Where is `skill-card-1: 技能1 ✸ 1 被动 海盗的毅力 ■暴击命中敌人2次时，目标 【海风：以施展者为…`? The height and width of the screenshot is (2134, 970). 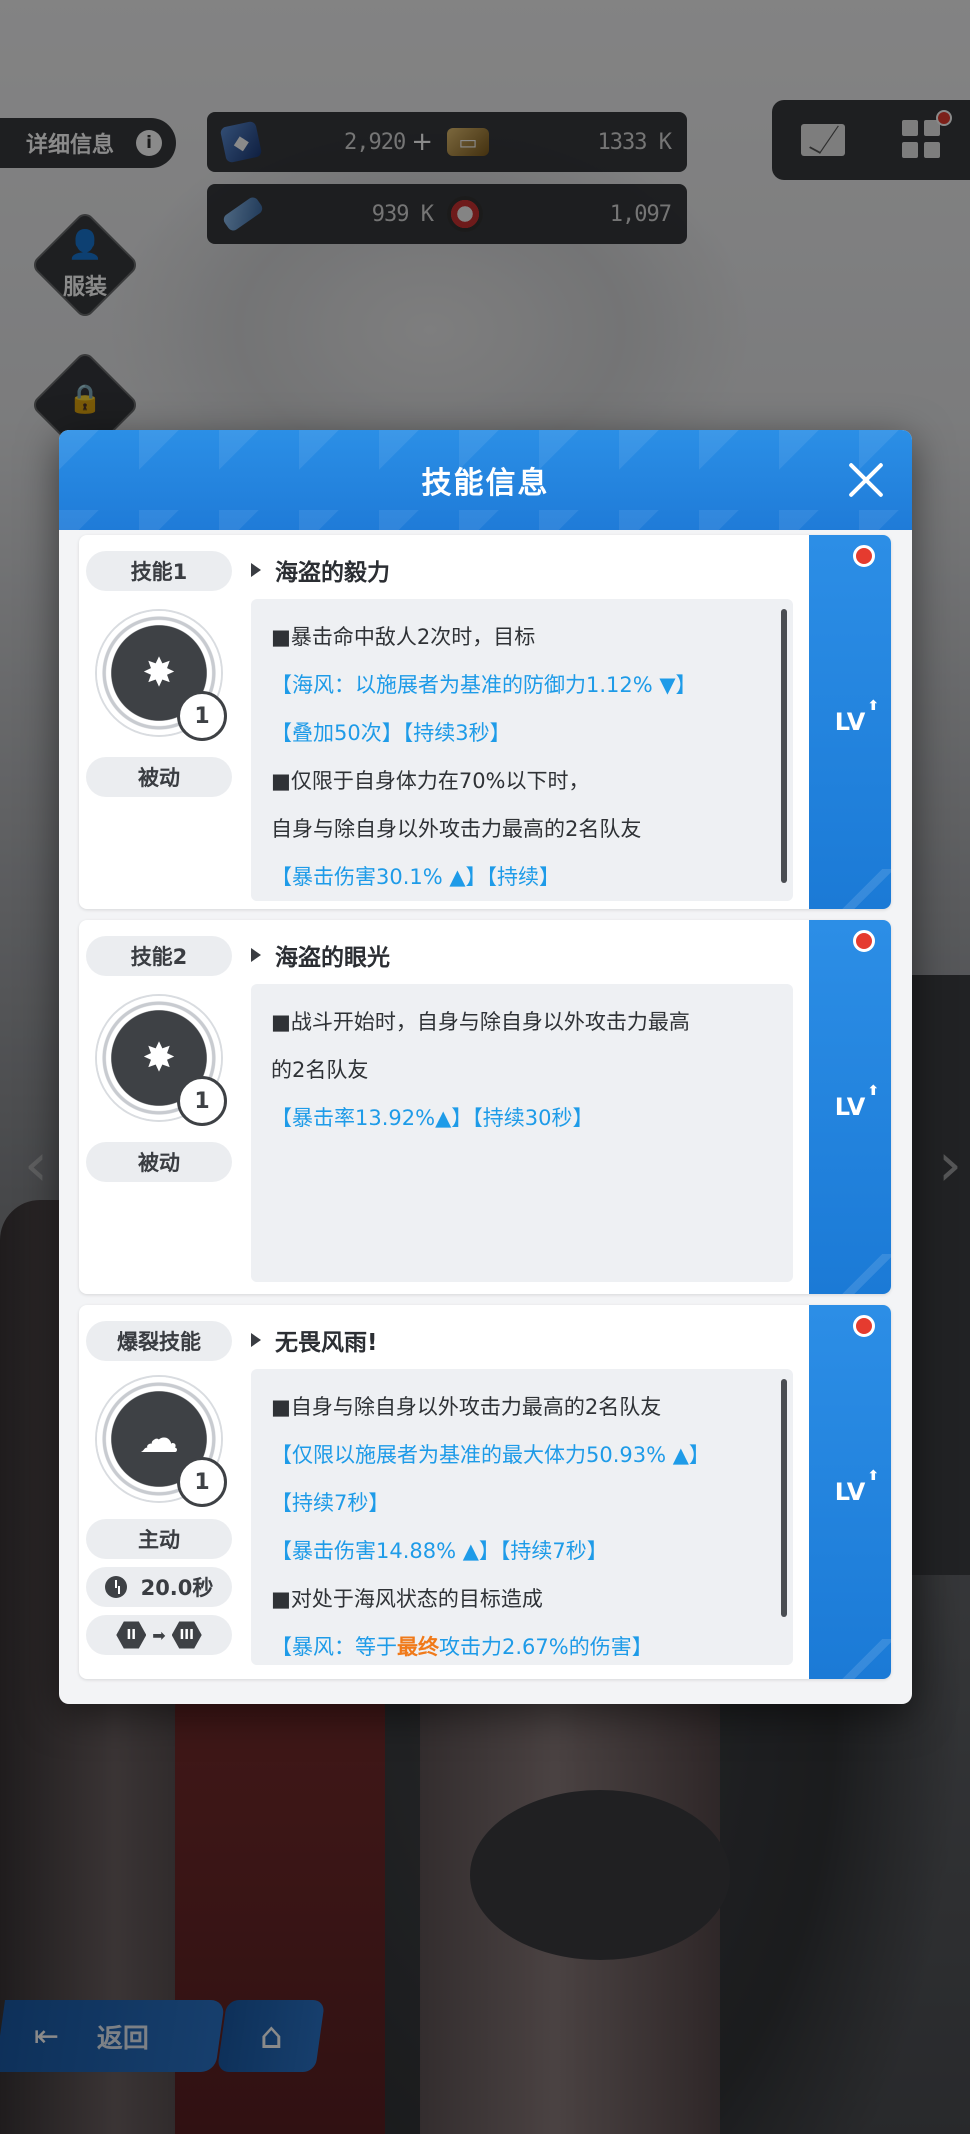
skill-card-1: 技能1 ✸ 1 被动 海盗的毅力 ■暴击命中敌人2次时，目标 【海风：以施展者为… is located at coordinates (485, 722).